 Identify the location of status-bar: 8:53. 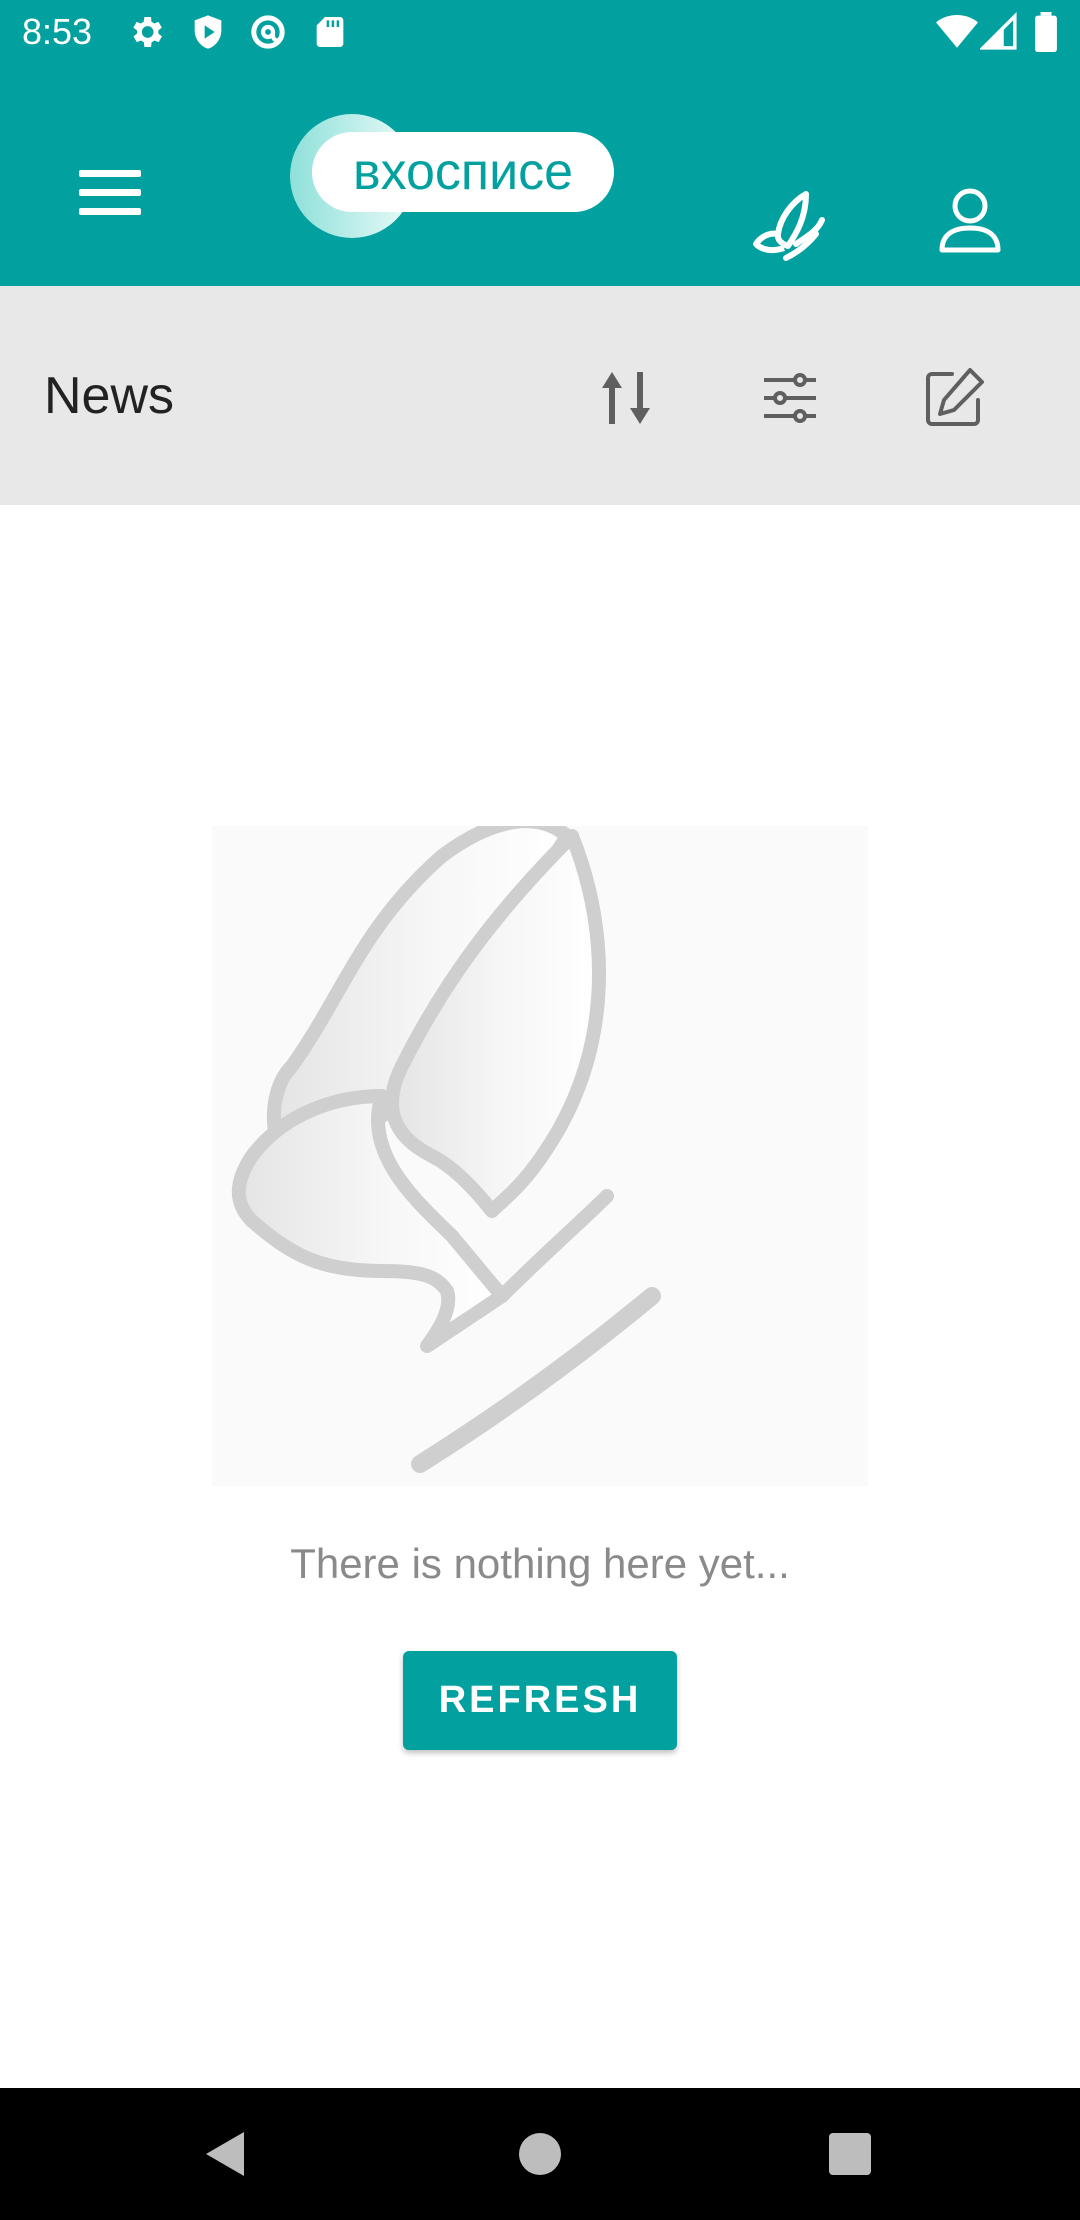
(540, 32).